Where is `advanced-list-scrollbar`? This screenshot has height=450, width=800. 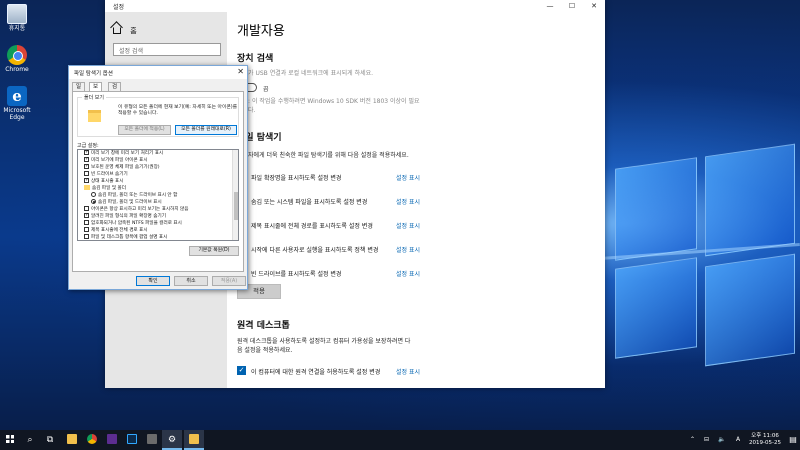
advanced-list-scrollbar is located at coordinates (235, 195).